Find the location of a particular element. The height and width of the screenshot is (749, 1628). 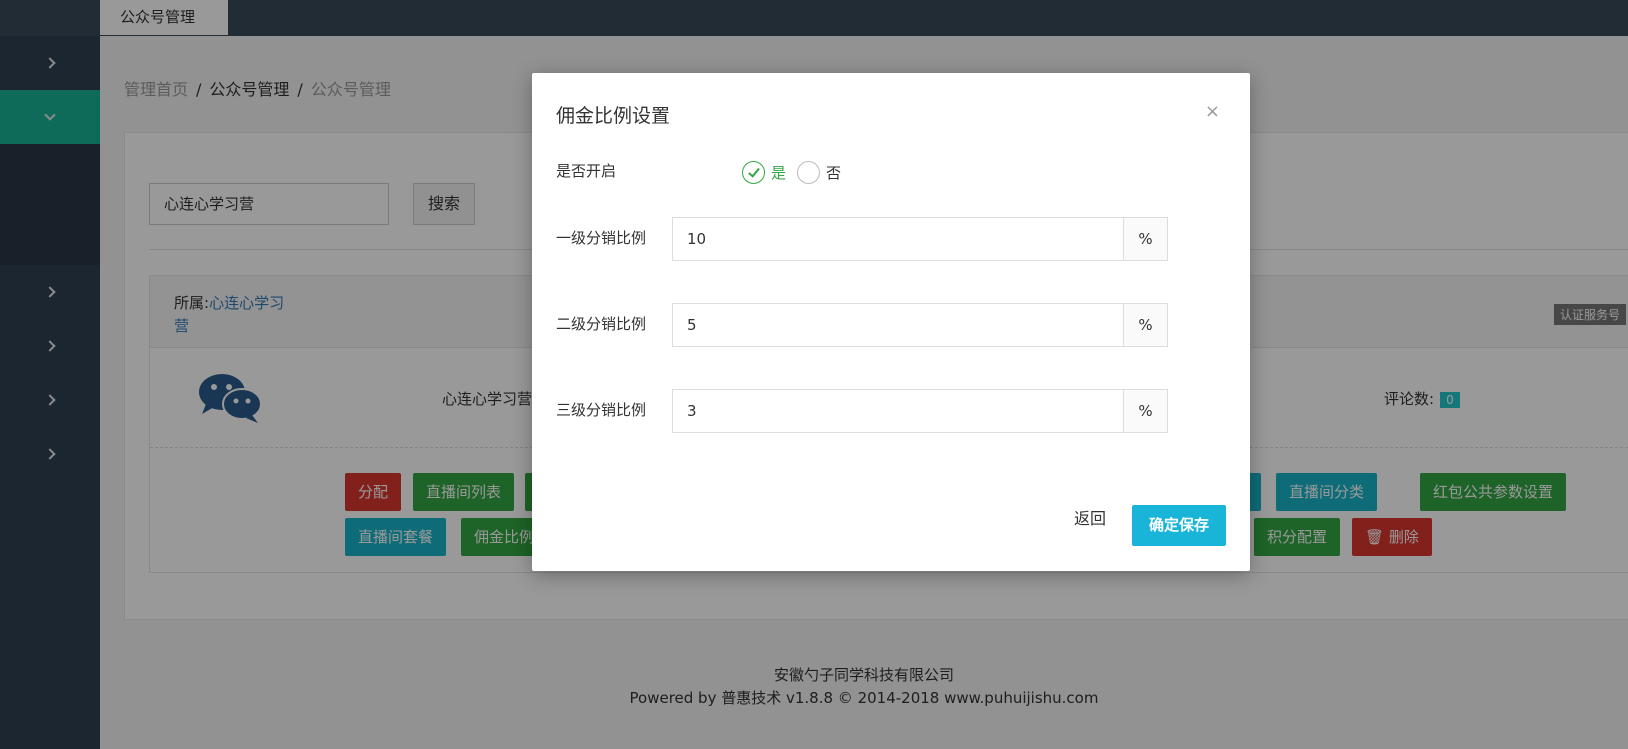

save-button: 确定保存 is located at coordinates (1179, 525).